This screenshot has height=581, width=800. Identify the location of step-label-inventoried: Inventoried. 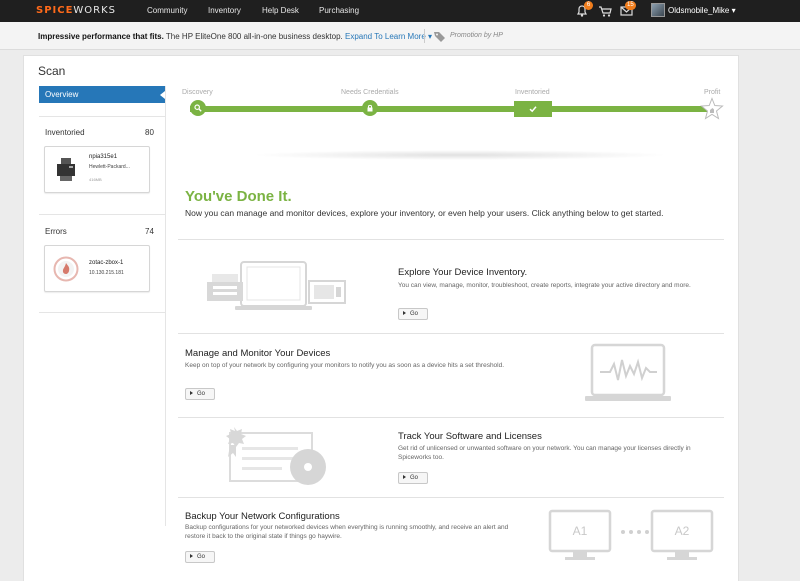
(532, 92).